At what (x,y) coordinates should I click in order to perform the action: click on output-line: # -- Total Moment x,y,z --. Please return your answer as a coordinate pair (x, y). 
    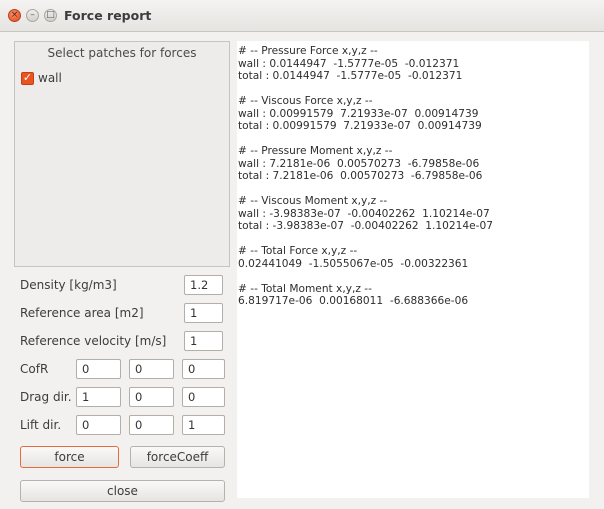
    Looking at the image, I should click on (305, 288).